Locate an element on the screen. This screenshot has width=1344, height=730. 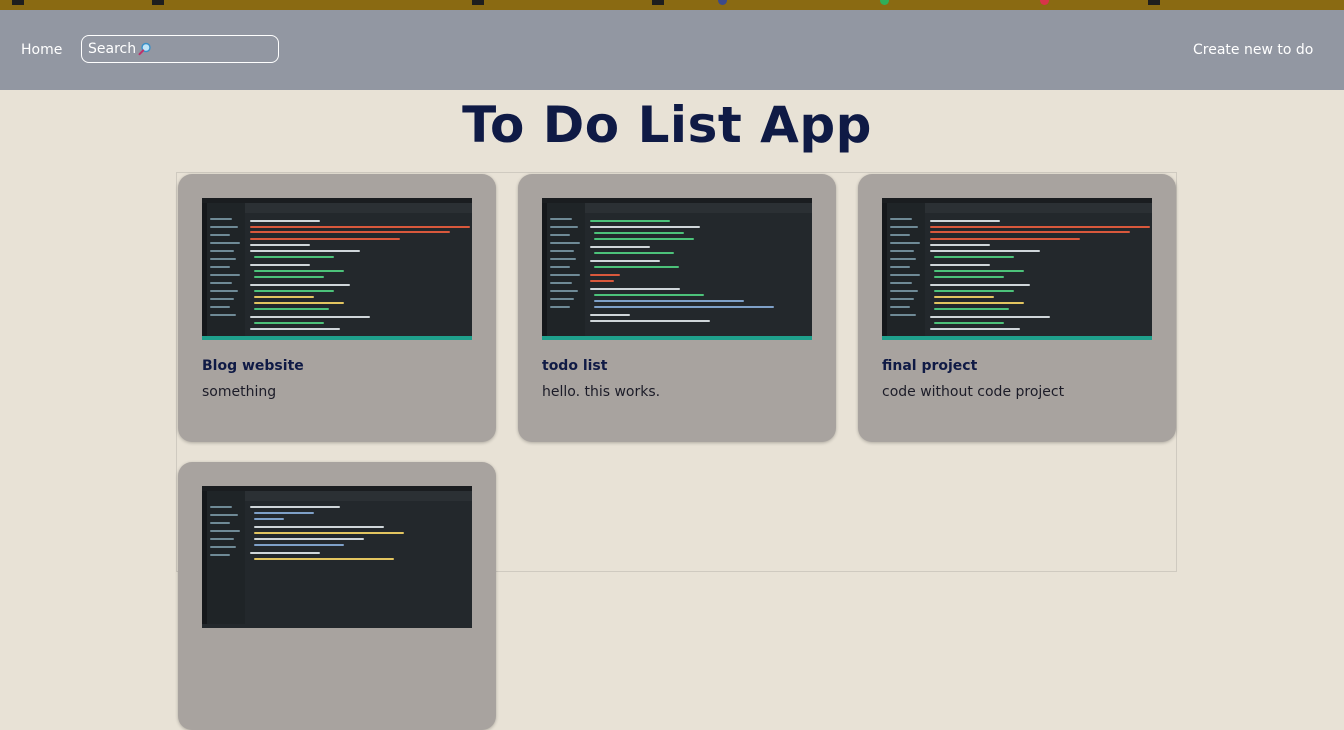
top-navbar: Home Search Create new to do is located at coordinates (672, 50).